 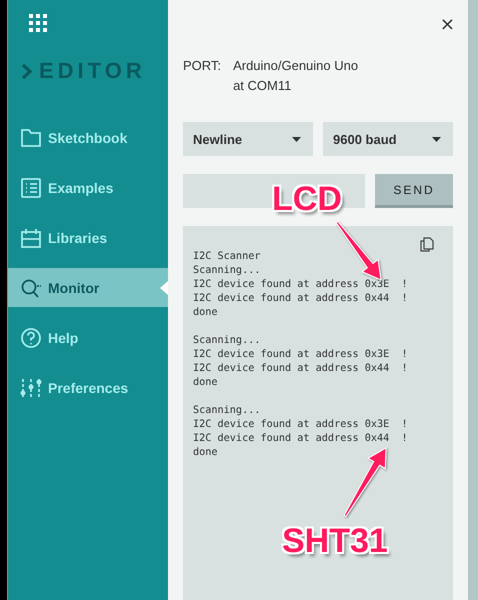 I want to click on line-ending-dropdown: Newline, so click(x=248, y=139).